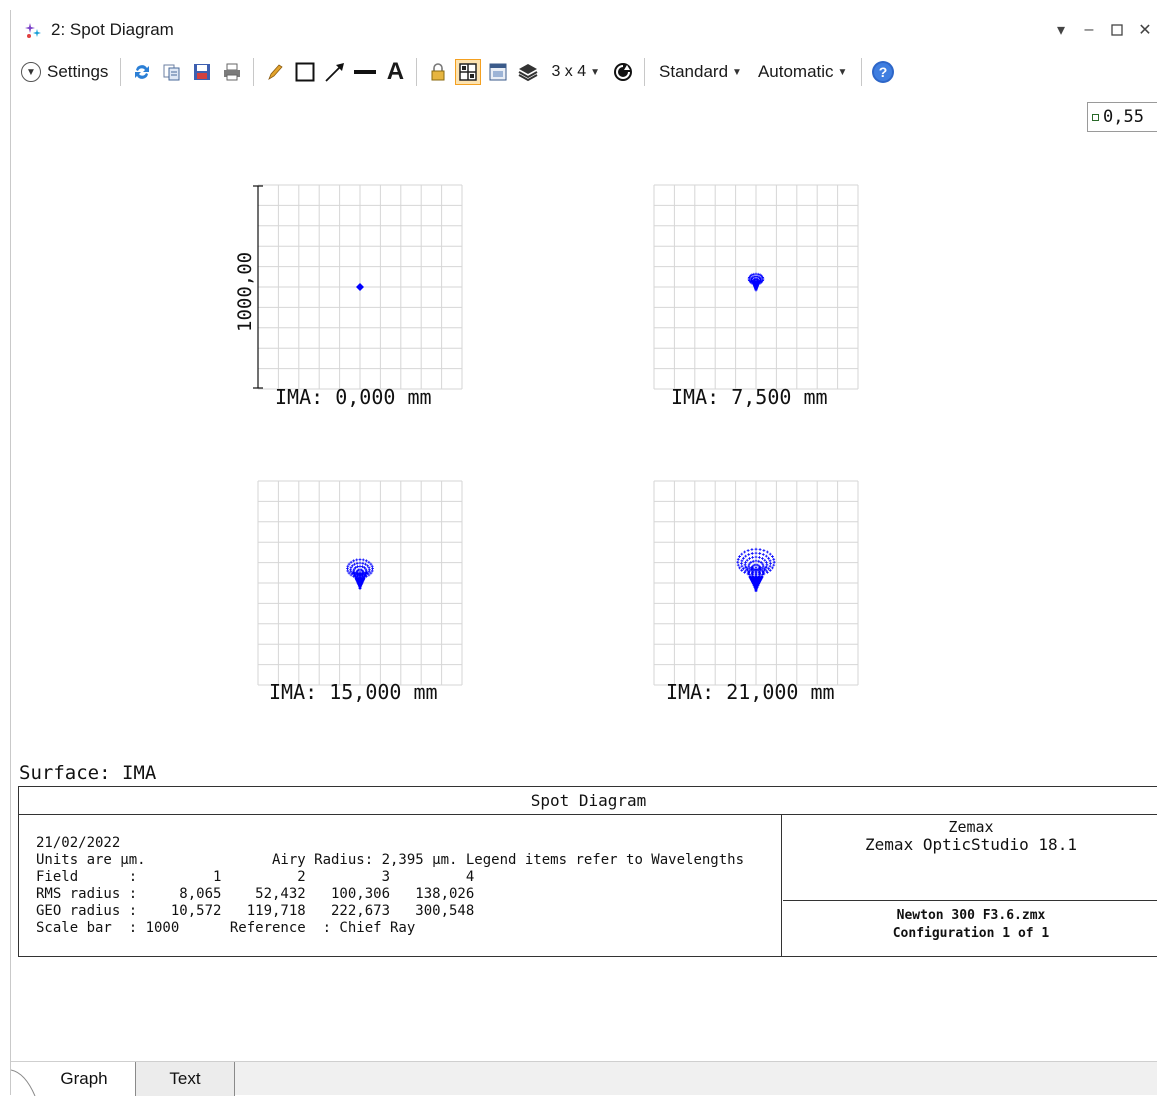 The height and width of the screenshot is (1096, 1157). I want to click on company-name: Zemax, so click(971, 827).